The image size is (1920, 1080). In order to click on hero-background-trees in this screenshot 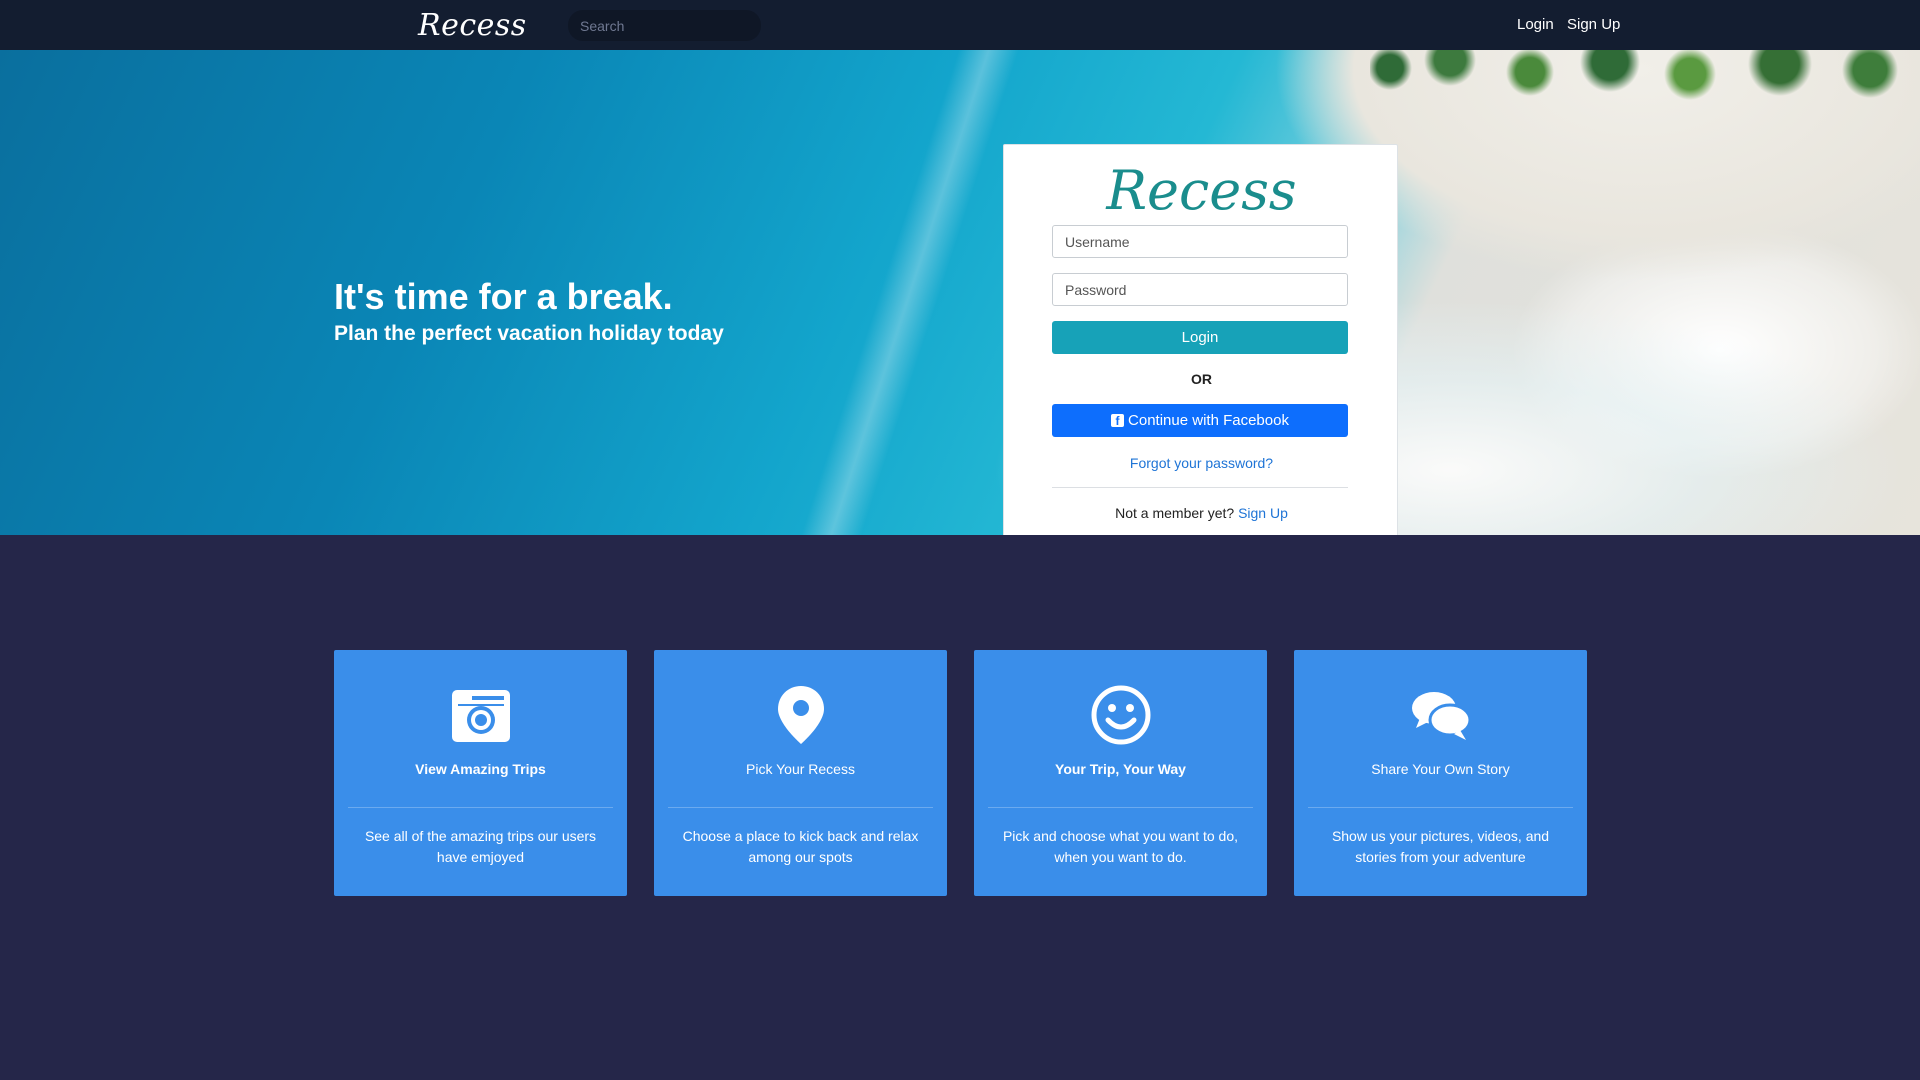, I will do `click(1645, 80)`.